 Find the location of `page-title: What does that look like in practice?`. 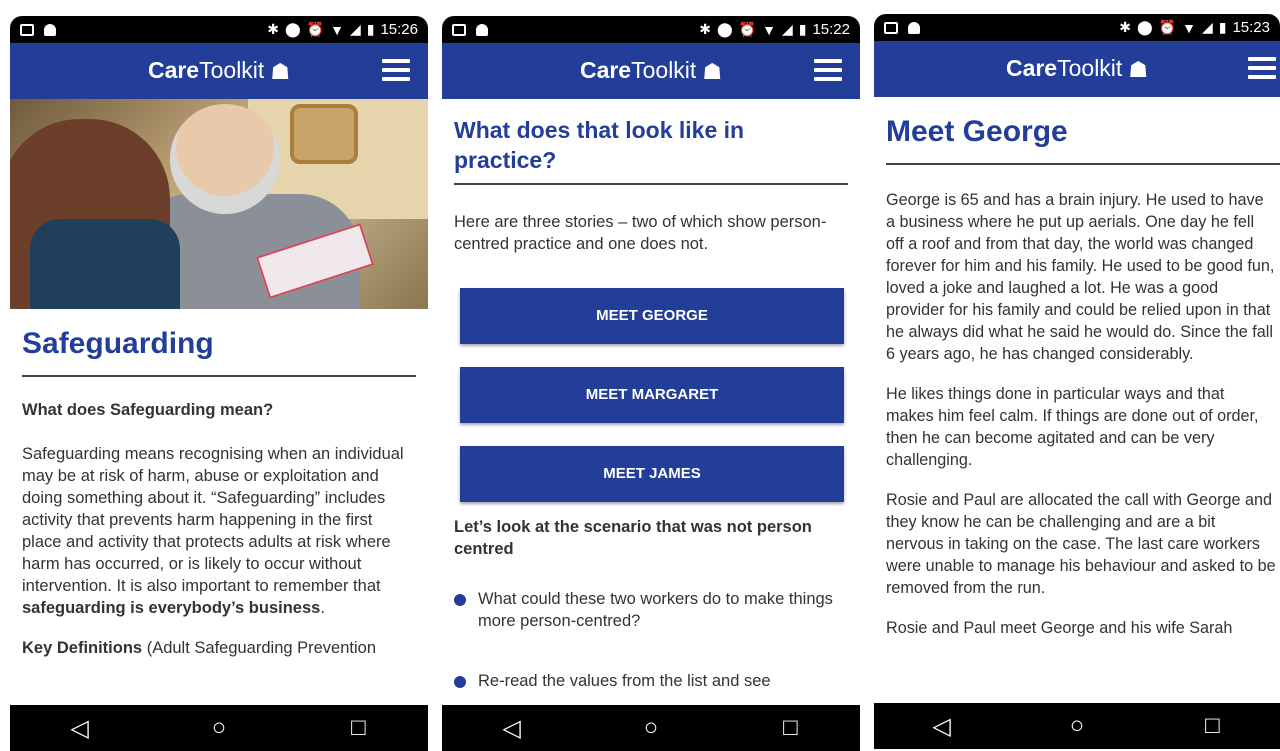

page-title: What does that look like in practice? is located at coordinates (599, 145).